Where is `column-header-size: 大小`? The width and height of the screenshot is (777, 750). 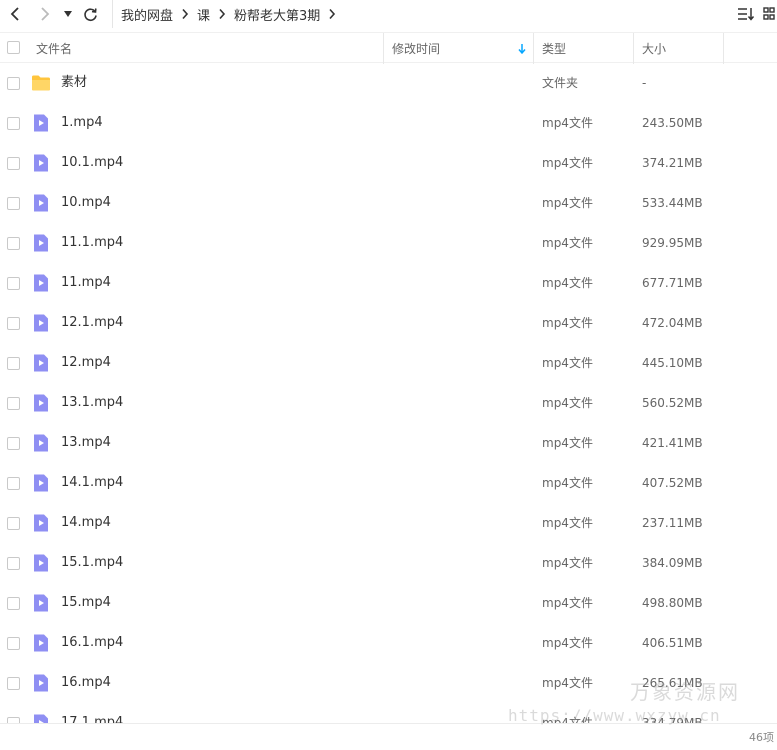 column-header-size: 大小 is located at coordinates (682, 48).